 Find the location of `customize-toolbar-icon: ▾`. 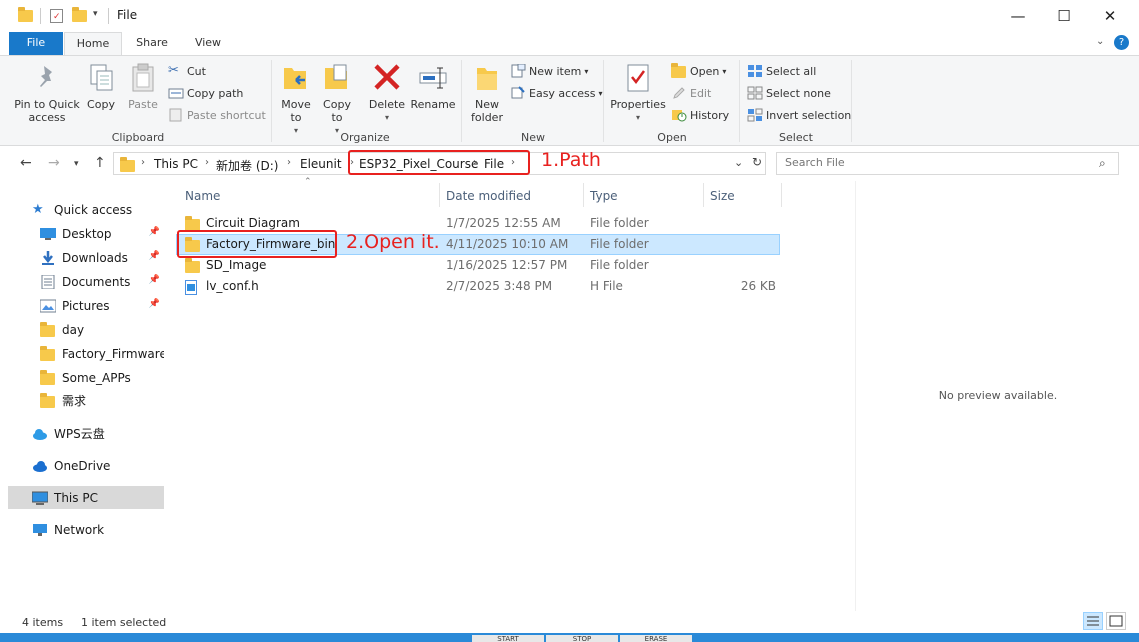

customize-toolbar-icon: ▾ is located at coordinates (95, 14).